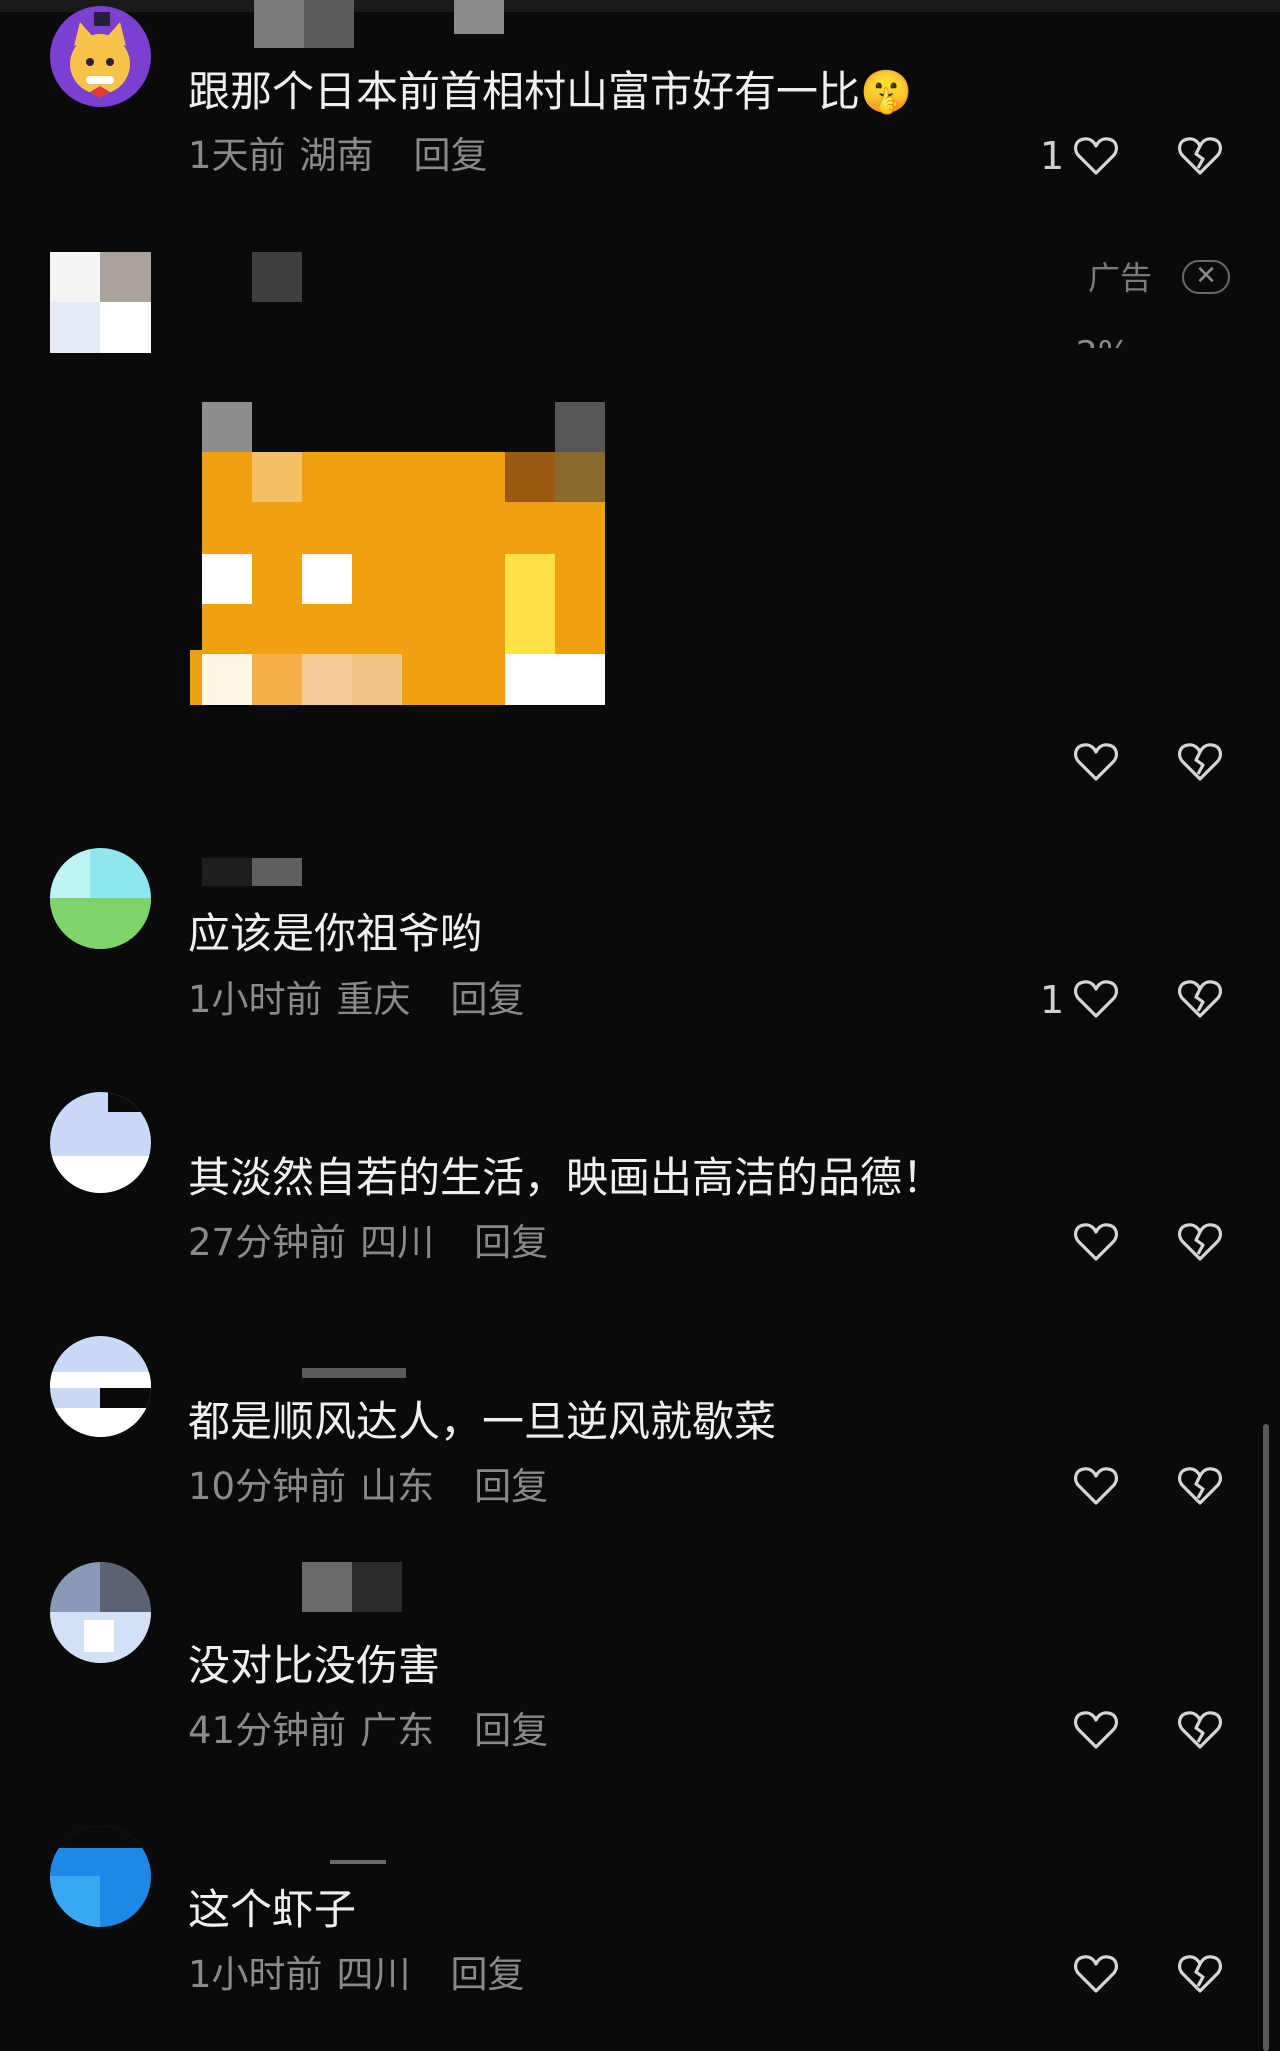 The height and width of the screenshot is (2051, 1280). What do you see at coordinates (267, 1486) in the screenshot?
I see `comment-time: 10分钟前` at bounding box center [267, 1486].